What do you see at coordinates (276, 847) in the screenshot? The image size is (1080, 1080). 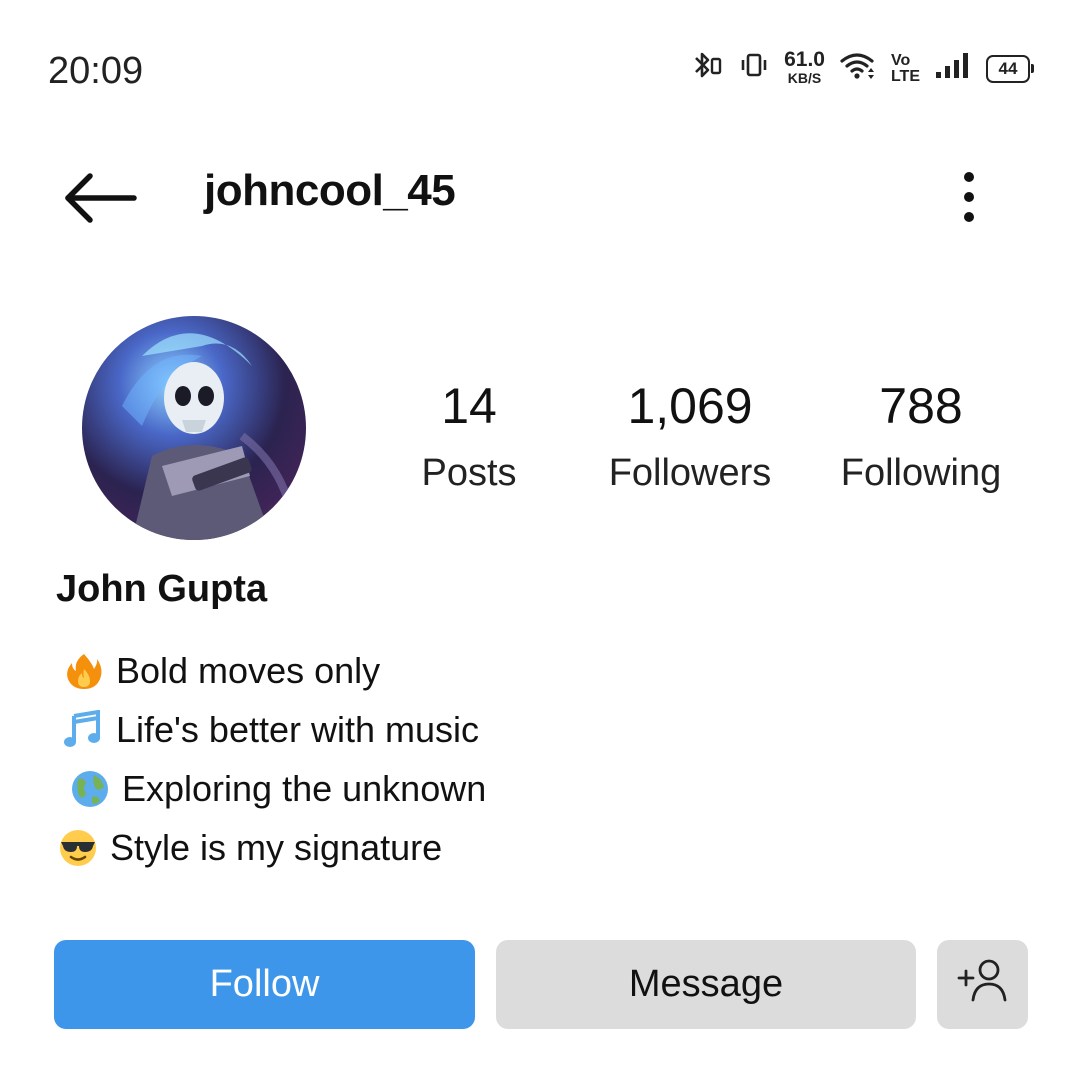 I see `bio-text: Style is my signature` at bounding box center [276, 847].